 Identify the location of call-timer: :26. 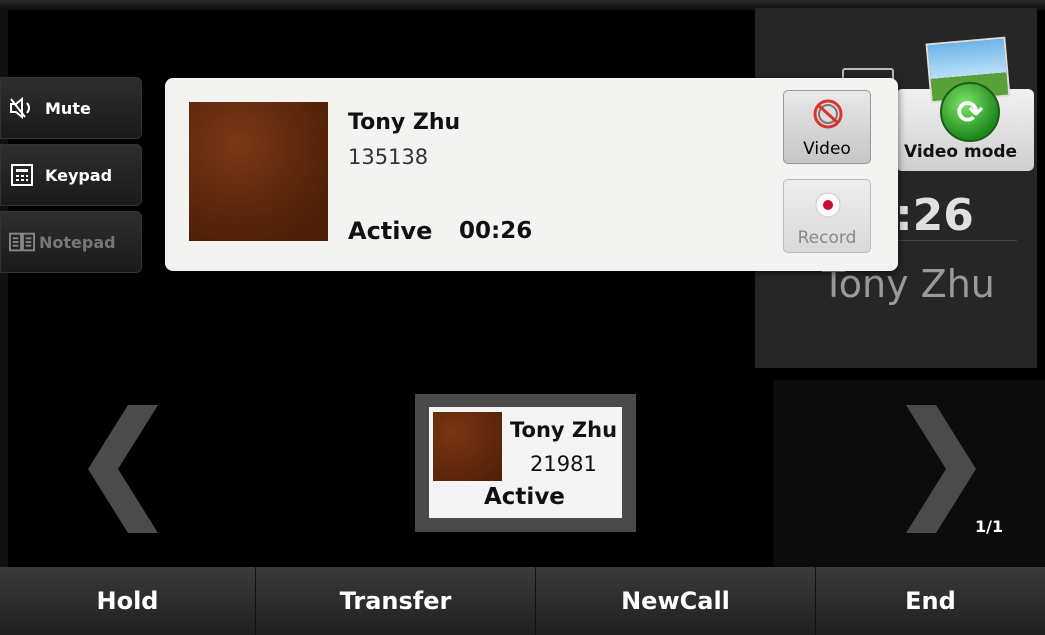
(934, 215).